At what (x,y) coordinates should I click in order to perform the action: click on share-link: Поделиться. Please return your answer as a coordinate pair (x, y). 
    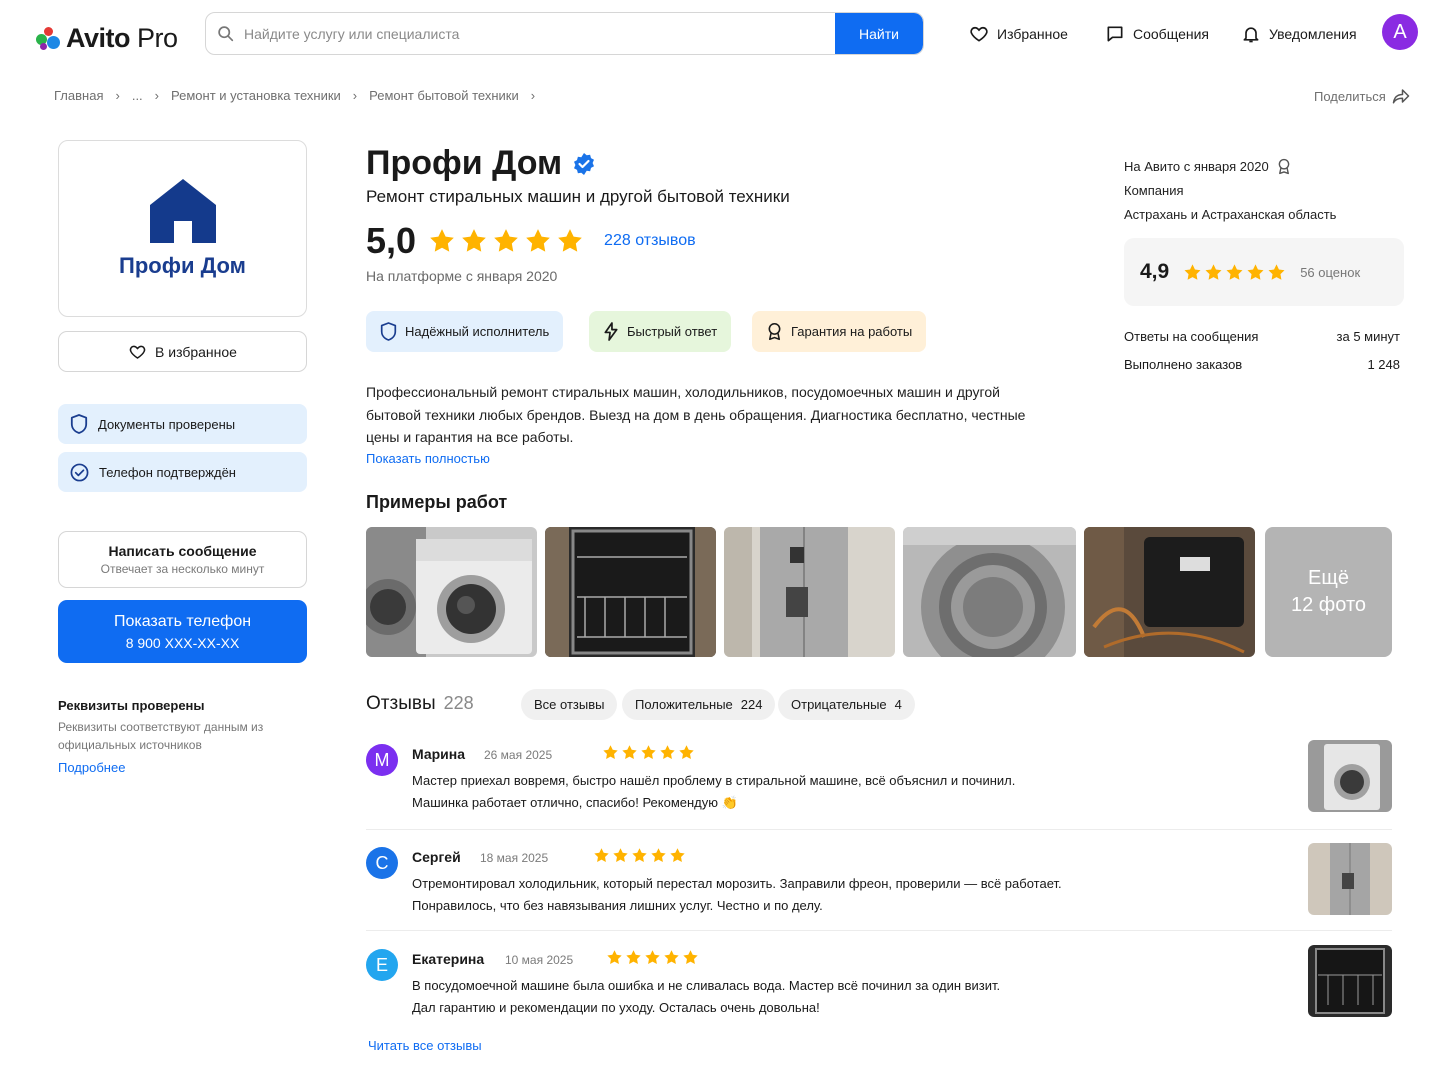
    Looking at the image, I should click on (1362, 96).